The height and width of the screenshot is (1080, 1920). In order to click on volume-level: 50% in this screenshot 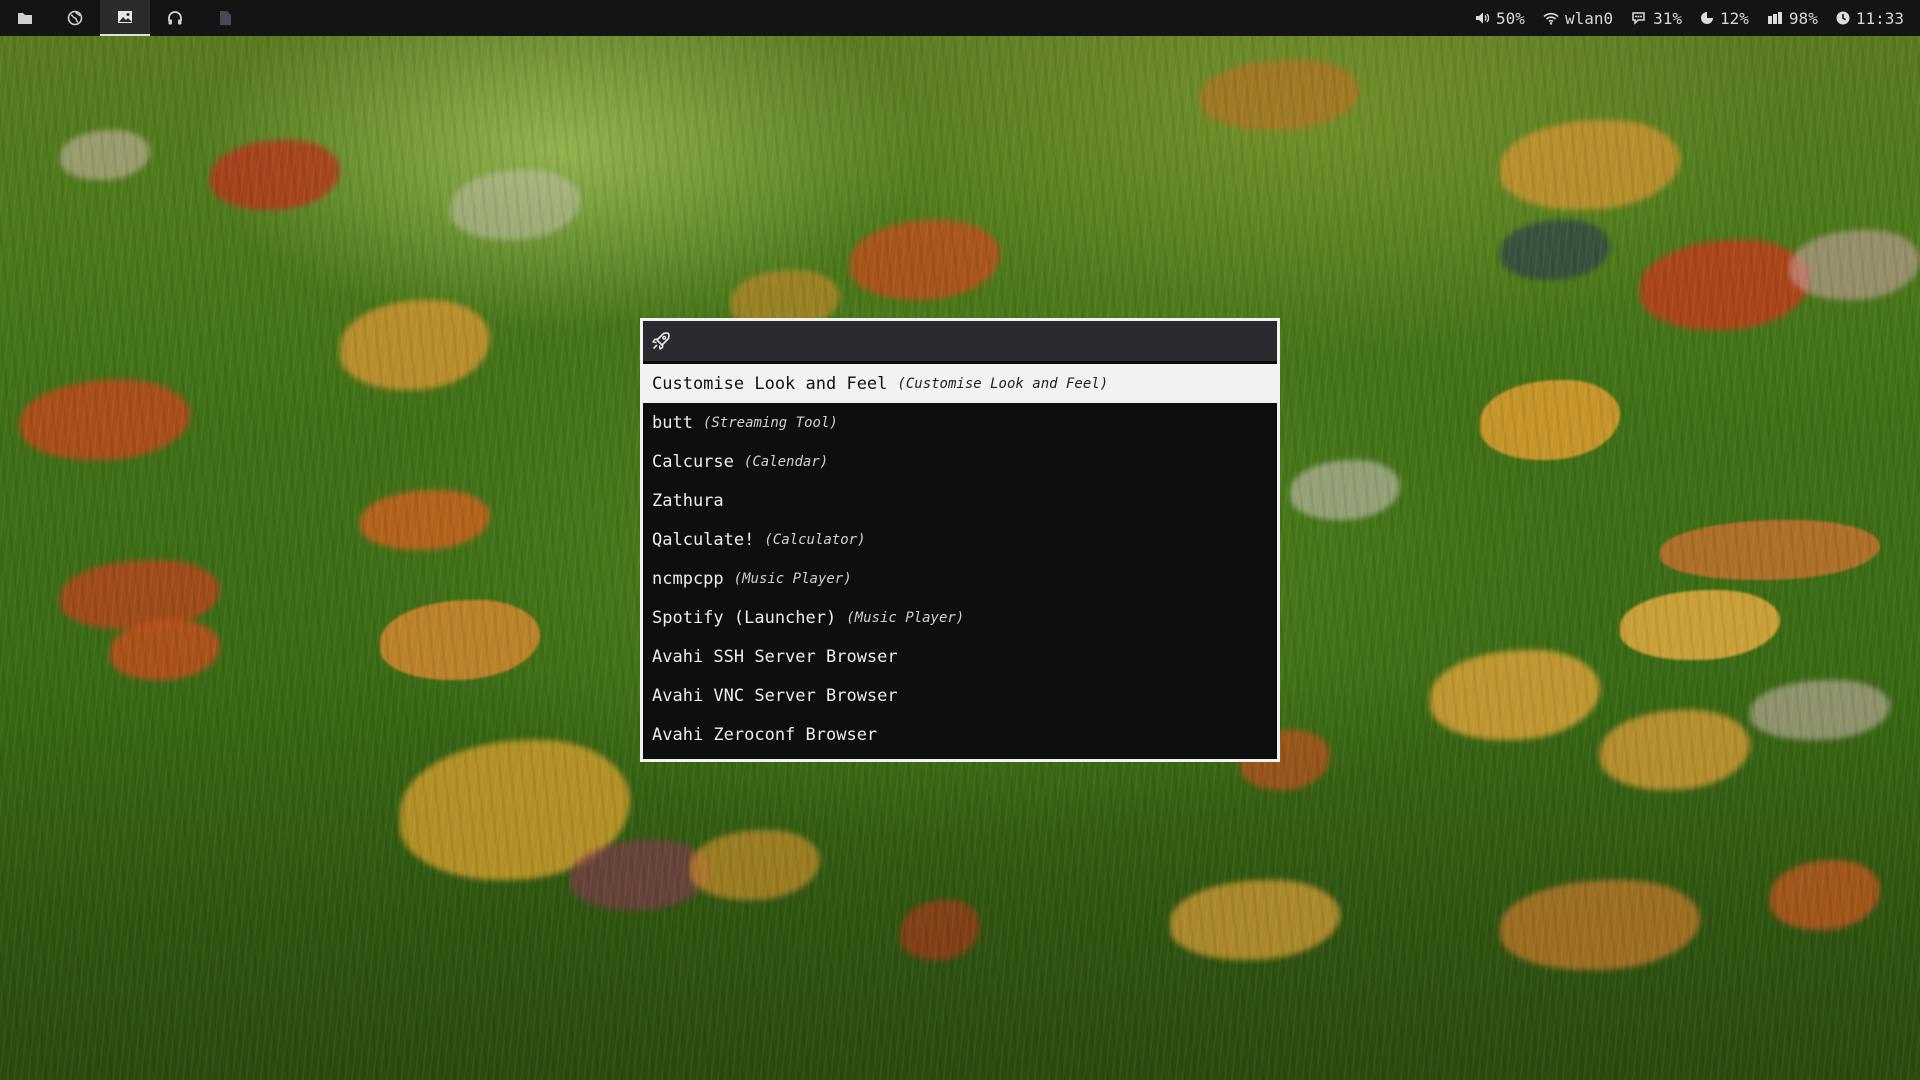, I will do `click(1510, 18)`.